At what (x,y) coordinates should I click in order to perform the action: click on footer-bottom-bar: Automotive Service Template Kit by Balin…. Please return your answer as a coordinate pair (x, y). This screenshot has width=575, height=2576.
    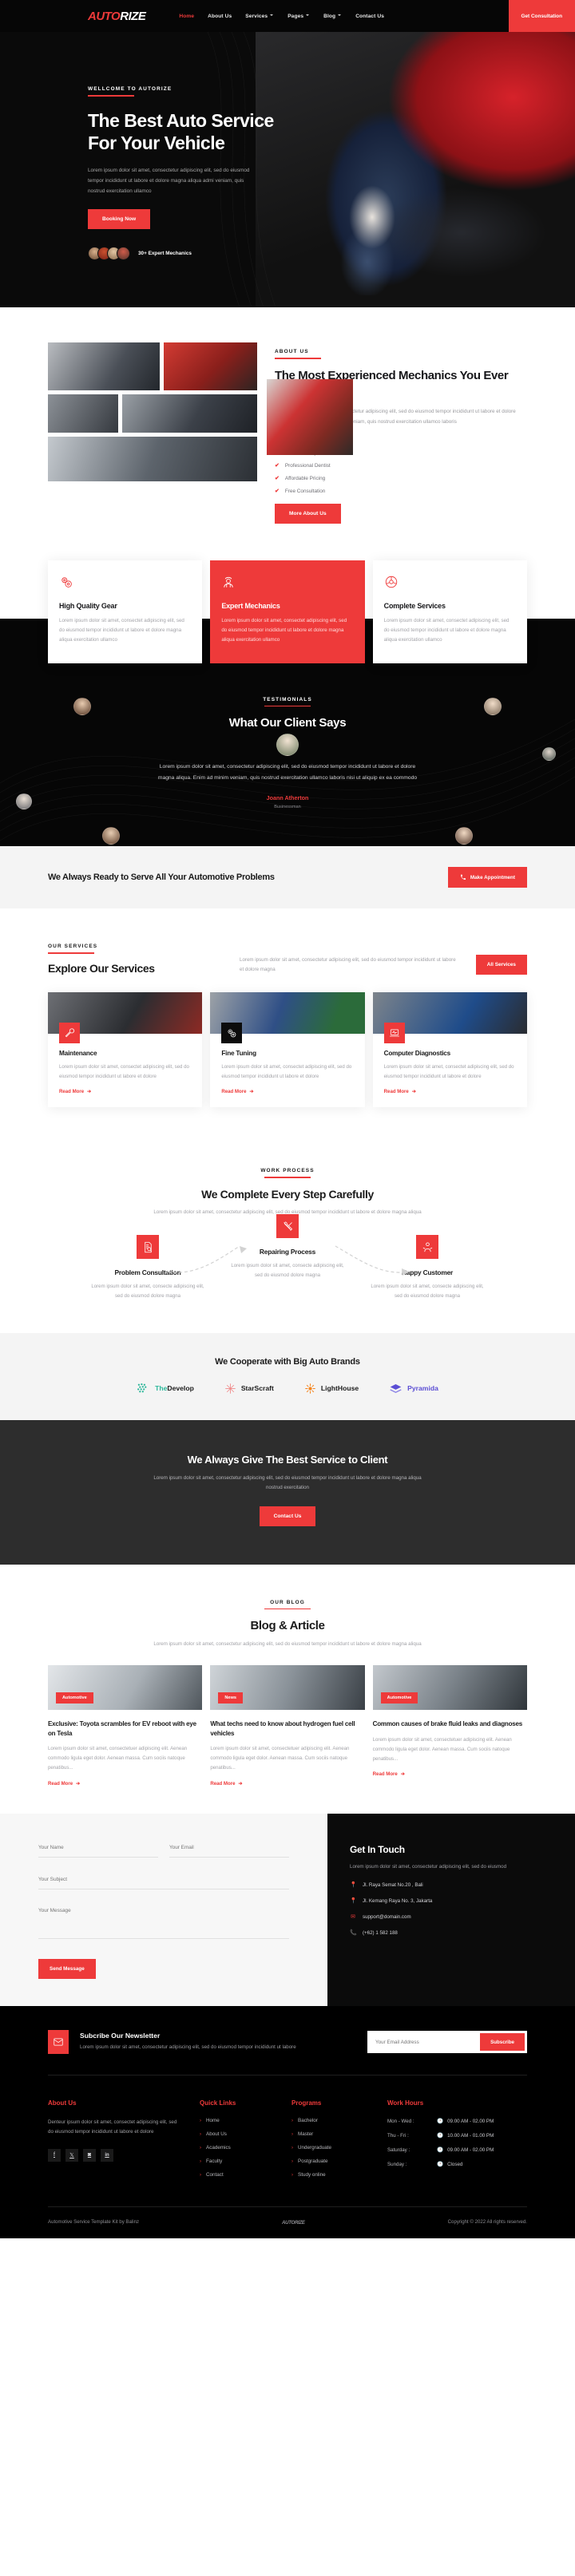
    Looking at the image, I should click on (287, 2222).